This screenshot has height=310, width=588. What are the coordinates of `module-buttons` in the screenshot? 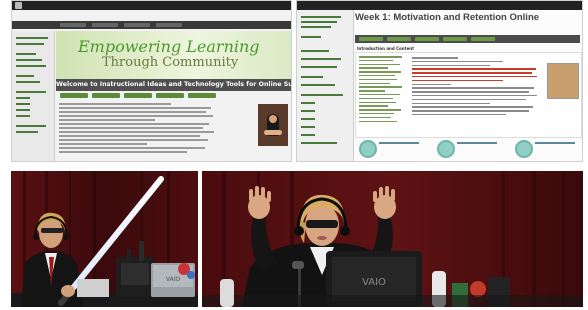 It's located at (173, 96).